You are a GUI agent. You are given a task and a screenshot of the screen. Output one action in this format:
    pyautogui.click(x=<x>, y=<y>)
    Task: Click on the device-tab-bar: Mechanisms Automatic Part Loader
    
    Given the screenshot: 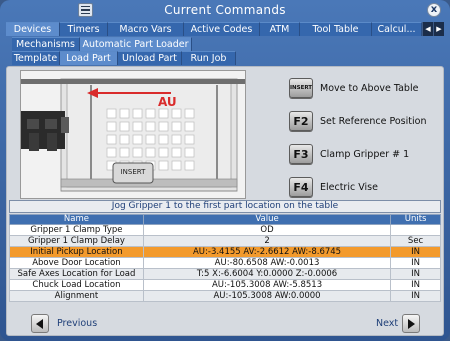 What is the action you would take?
    pyautogui.click(x=102, y=44)
    